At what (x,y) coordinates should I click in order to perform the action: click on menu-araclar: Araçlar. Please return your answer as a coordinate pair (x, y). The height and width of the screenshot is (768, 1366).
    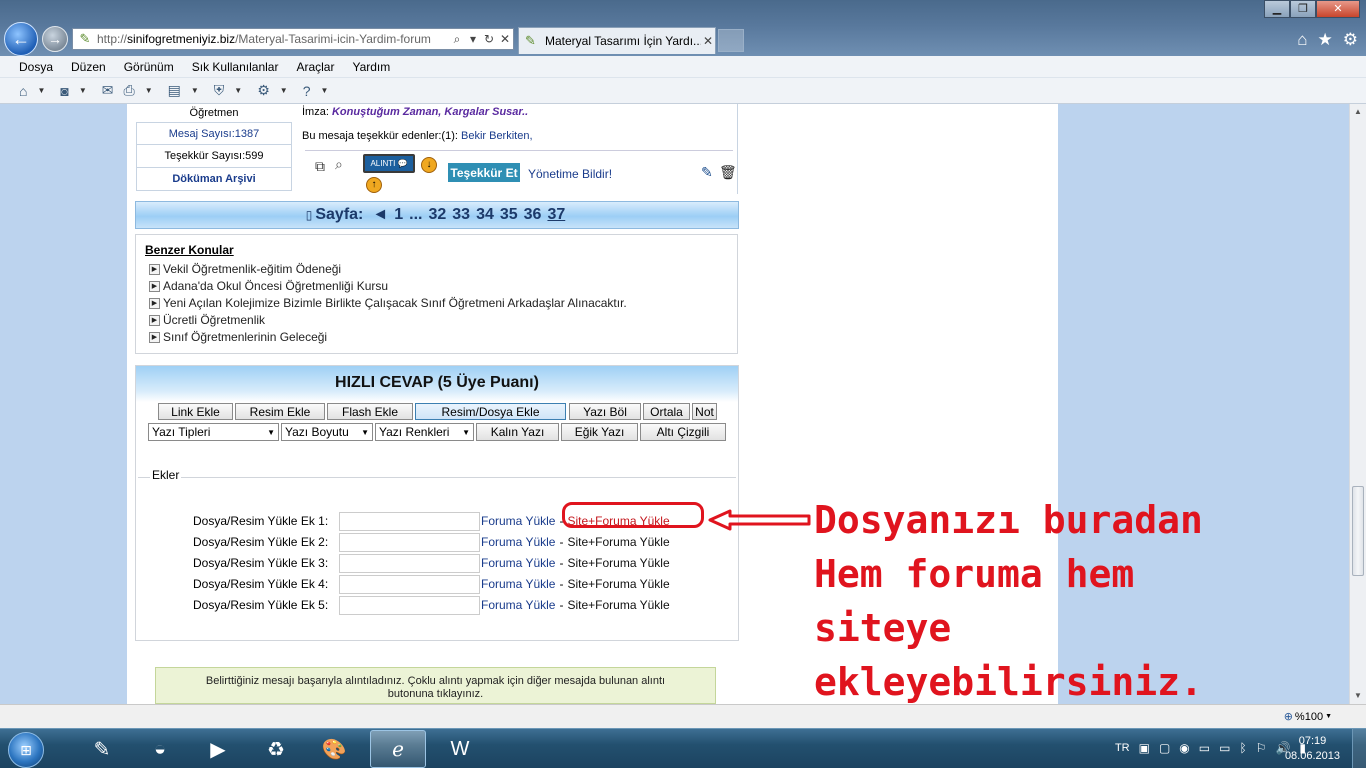
    Looking at the image, I should click on (315, 67).